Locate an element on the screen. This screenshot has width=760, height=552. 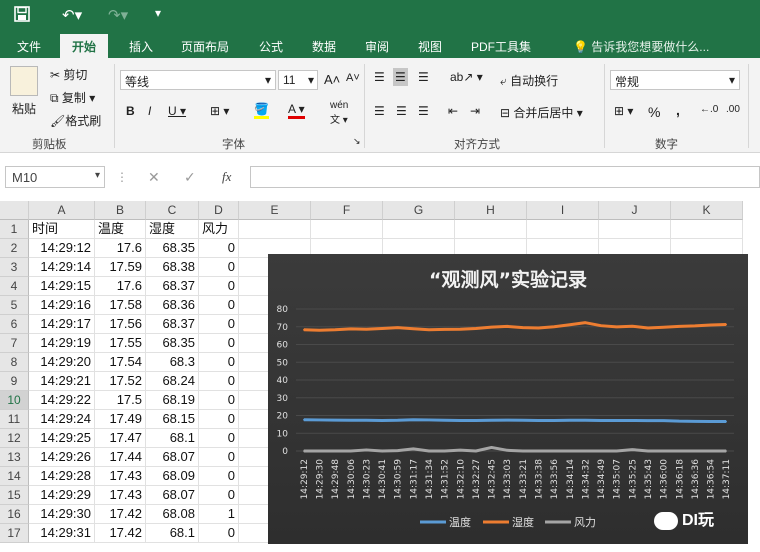
align-top-icon: ☰ is located at coordinates (379, 77).